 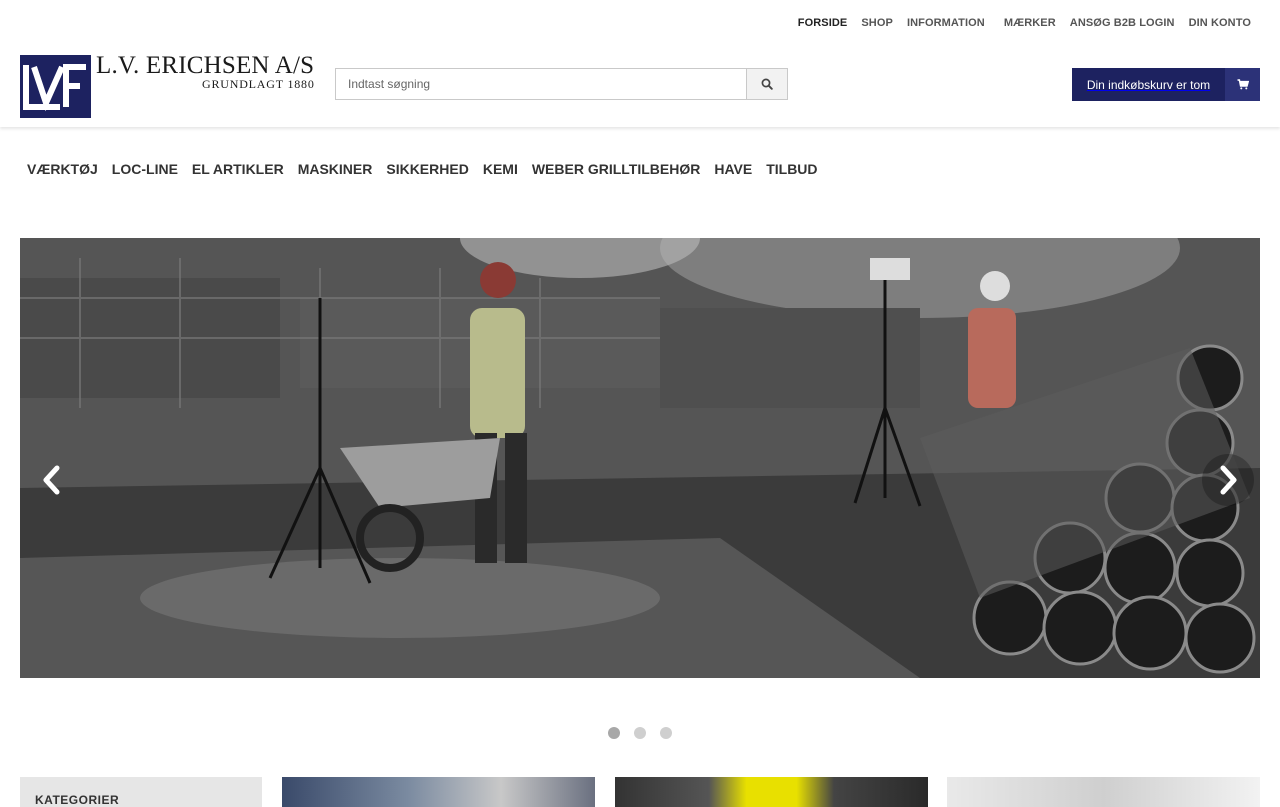 I want to click on cart-label: Din indkøbskurv er tom, so click(x=1148, y=84).